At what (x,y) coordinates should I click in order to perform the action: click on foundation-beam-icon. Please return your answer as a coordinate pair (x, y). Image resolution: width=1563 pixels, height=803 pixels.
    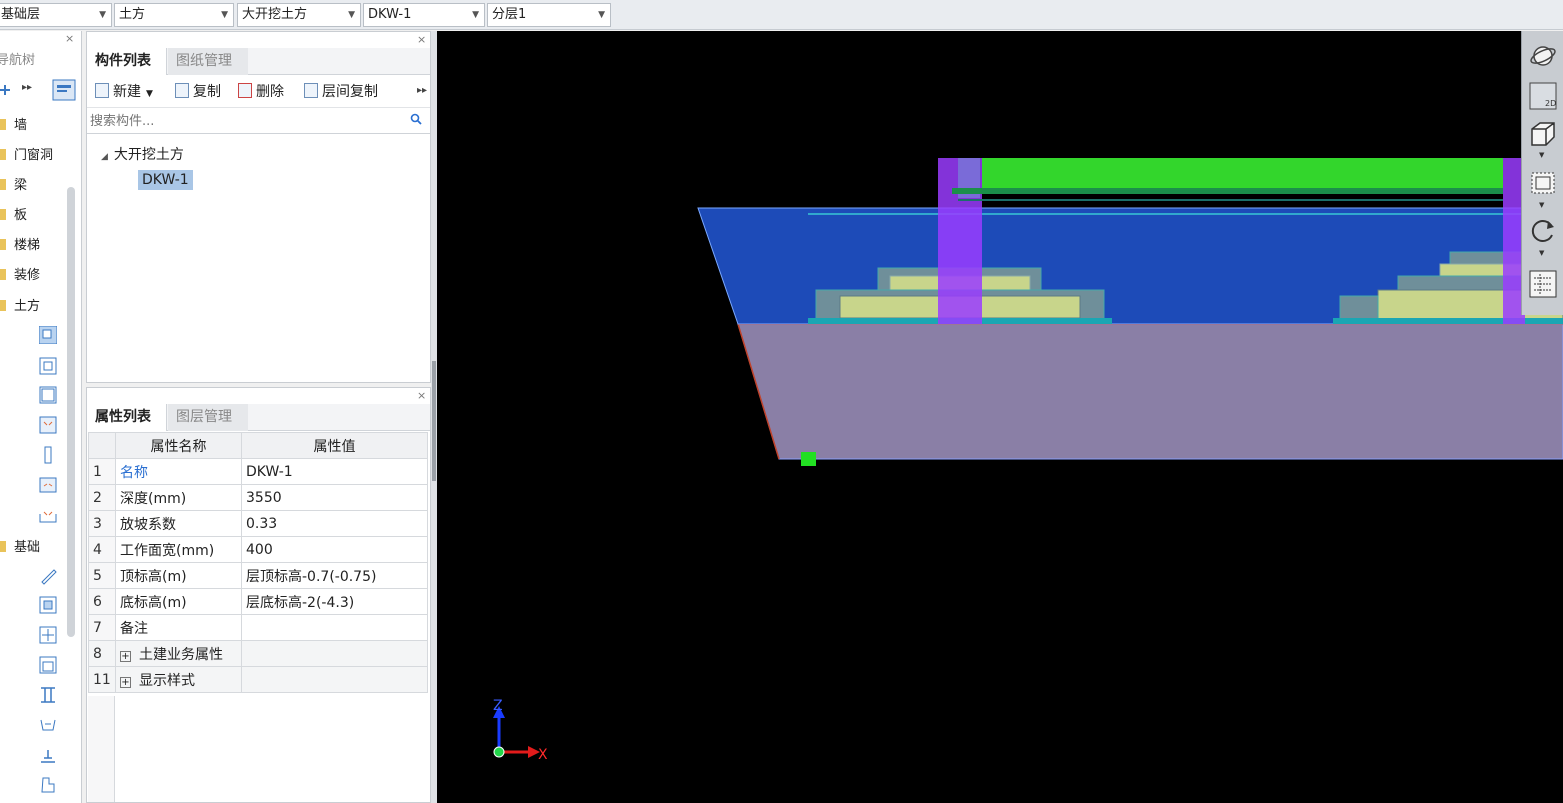
    Looking at the image, I should click on (48, 576).